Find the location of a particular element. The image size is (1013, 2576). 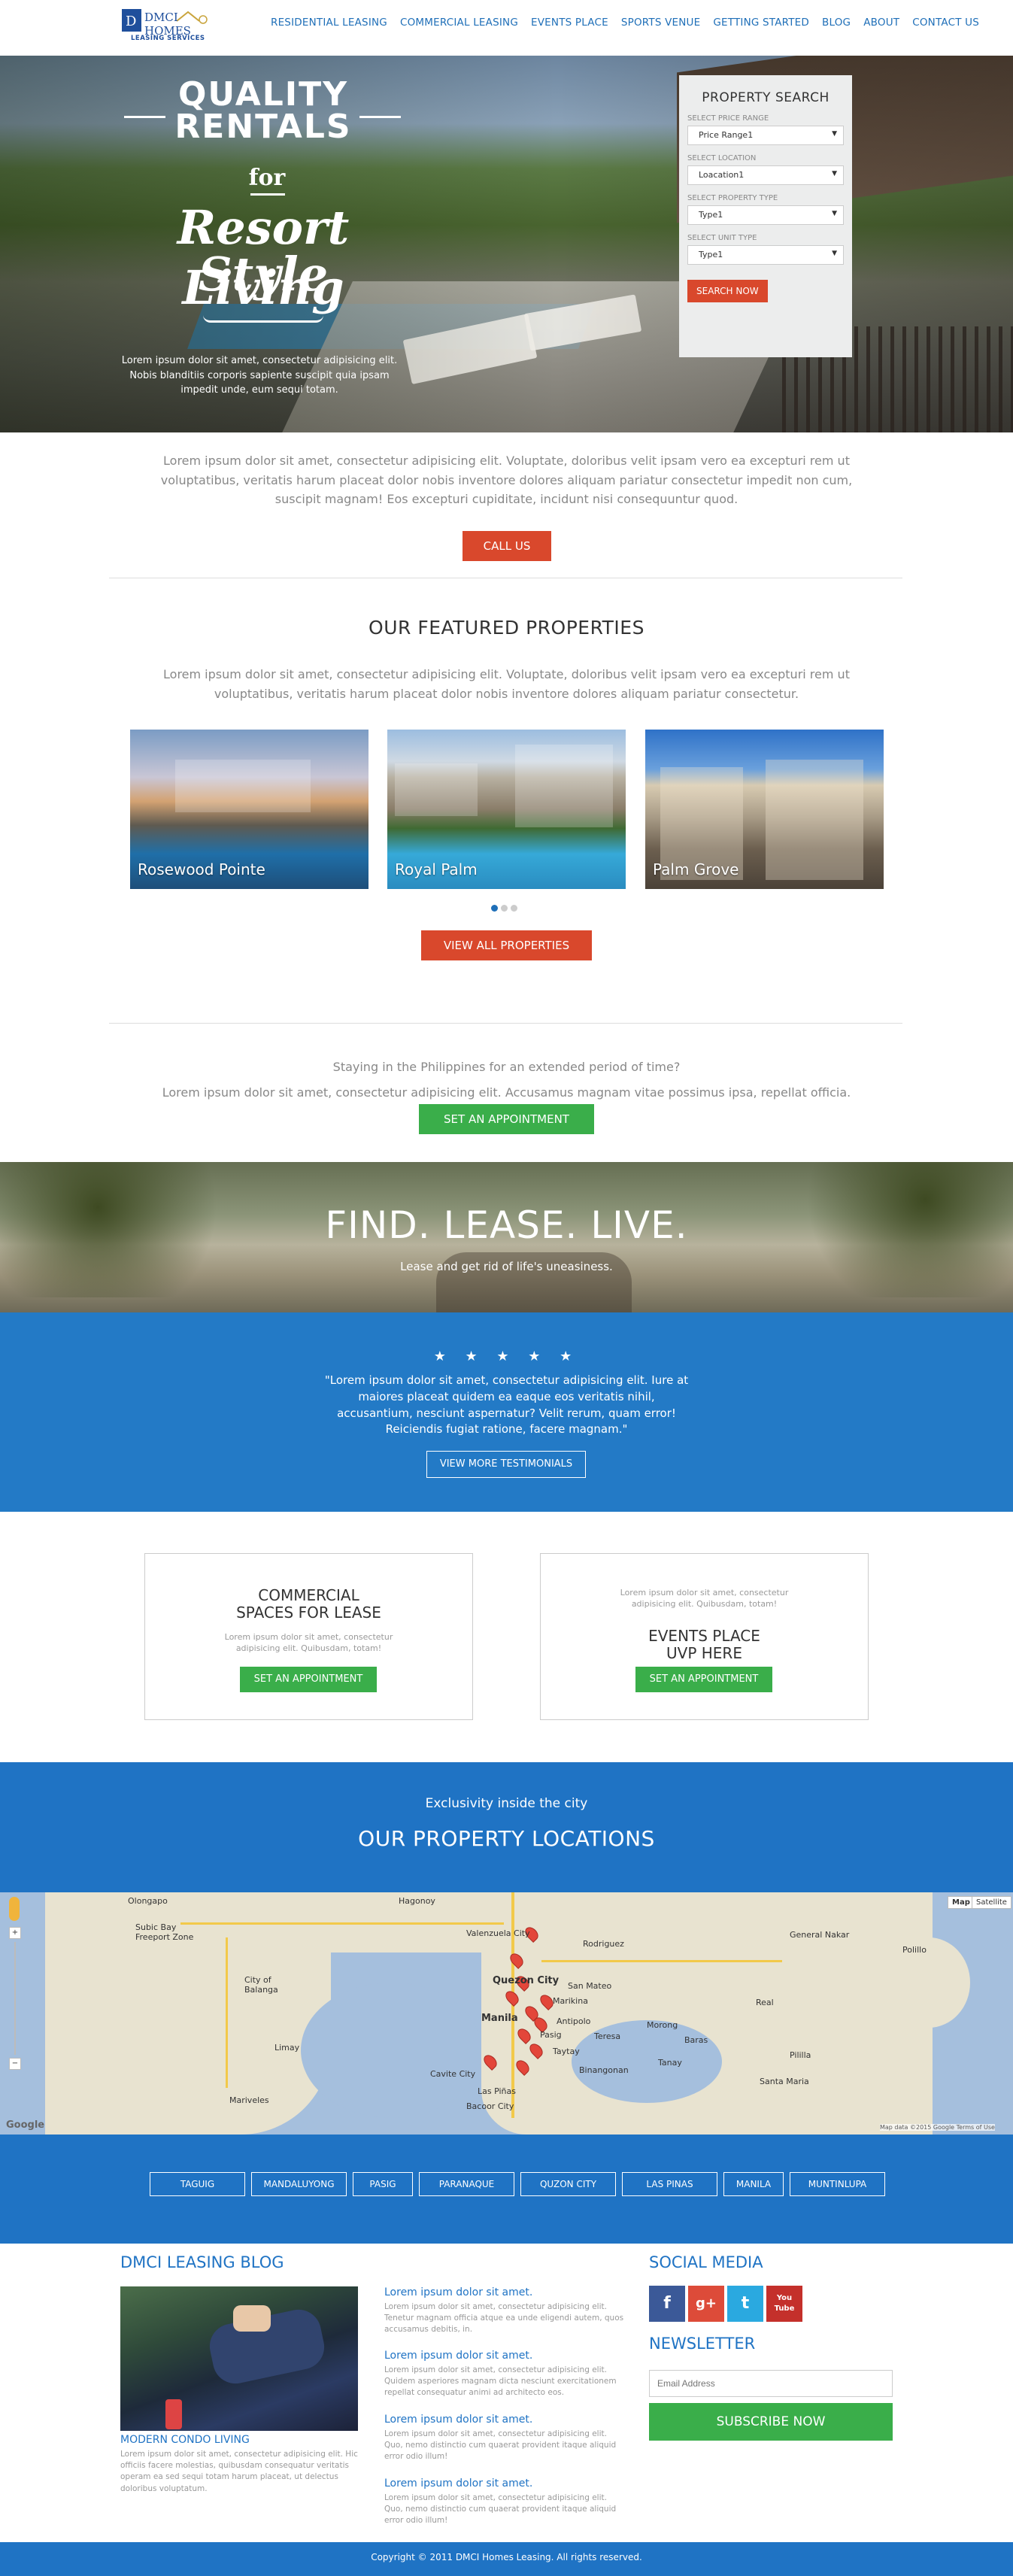

nav-residential-leasing: RESIDENTIAL LEASING is located at coordinates (329, 23).